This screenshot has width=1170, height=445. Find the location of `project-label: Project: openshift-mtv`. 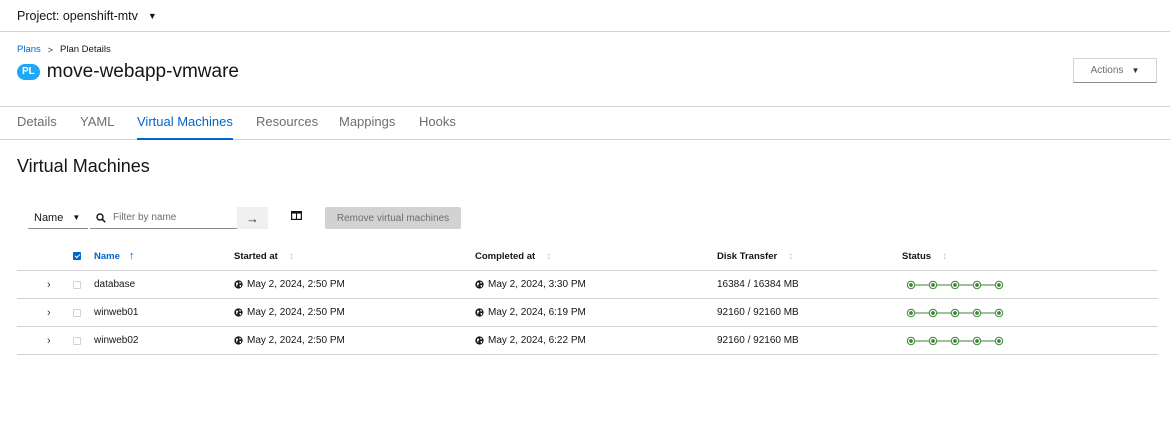

project-label: Project: openshift-mtv is located at coordinates (77, 15).